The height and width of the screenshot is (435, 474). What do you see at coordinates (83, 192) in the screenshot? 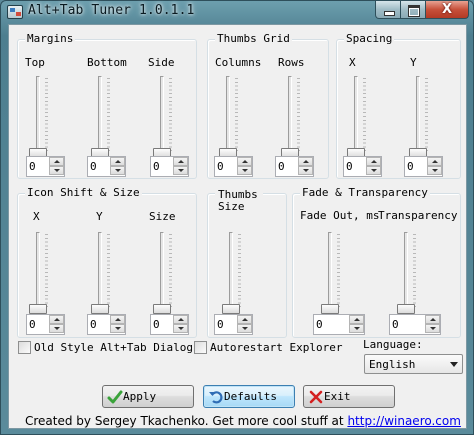
I see `icon-shift-group-title: Icon Shift & Size` at bounding box center [83, 192].